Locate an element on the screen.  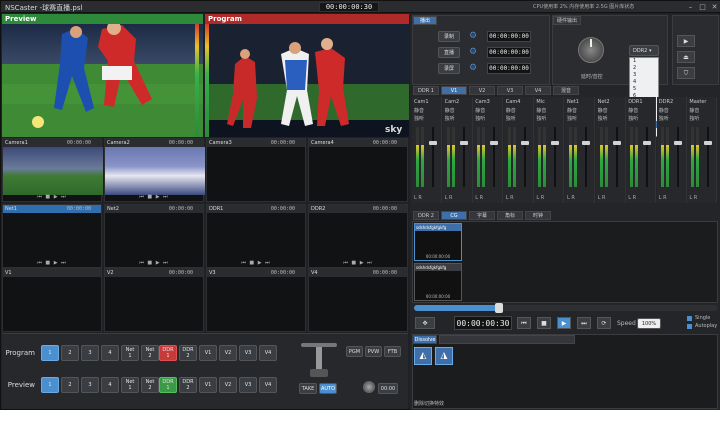
move-icon: ✥ is located at coordinates (425, 323).